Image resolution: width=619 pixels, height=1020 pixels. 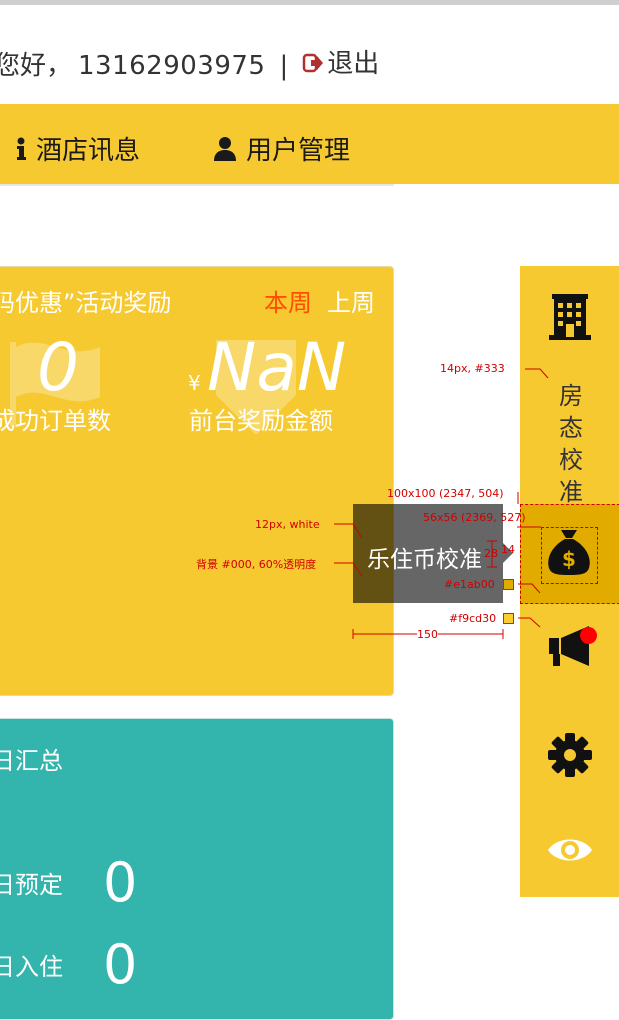 What do you see at coordinates (491, 553) in the screenshot?
I see `annotation-dim-28: 28` at bounding box center [491, 553].